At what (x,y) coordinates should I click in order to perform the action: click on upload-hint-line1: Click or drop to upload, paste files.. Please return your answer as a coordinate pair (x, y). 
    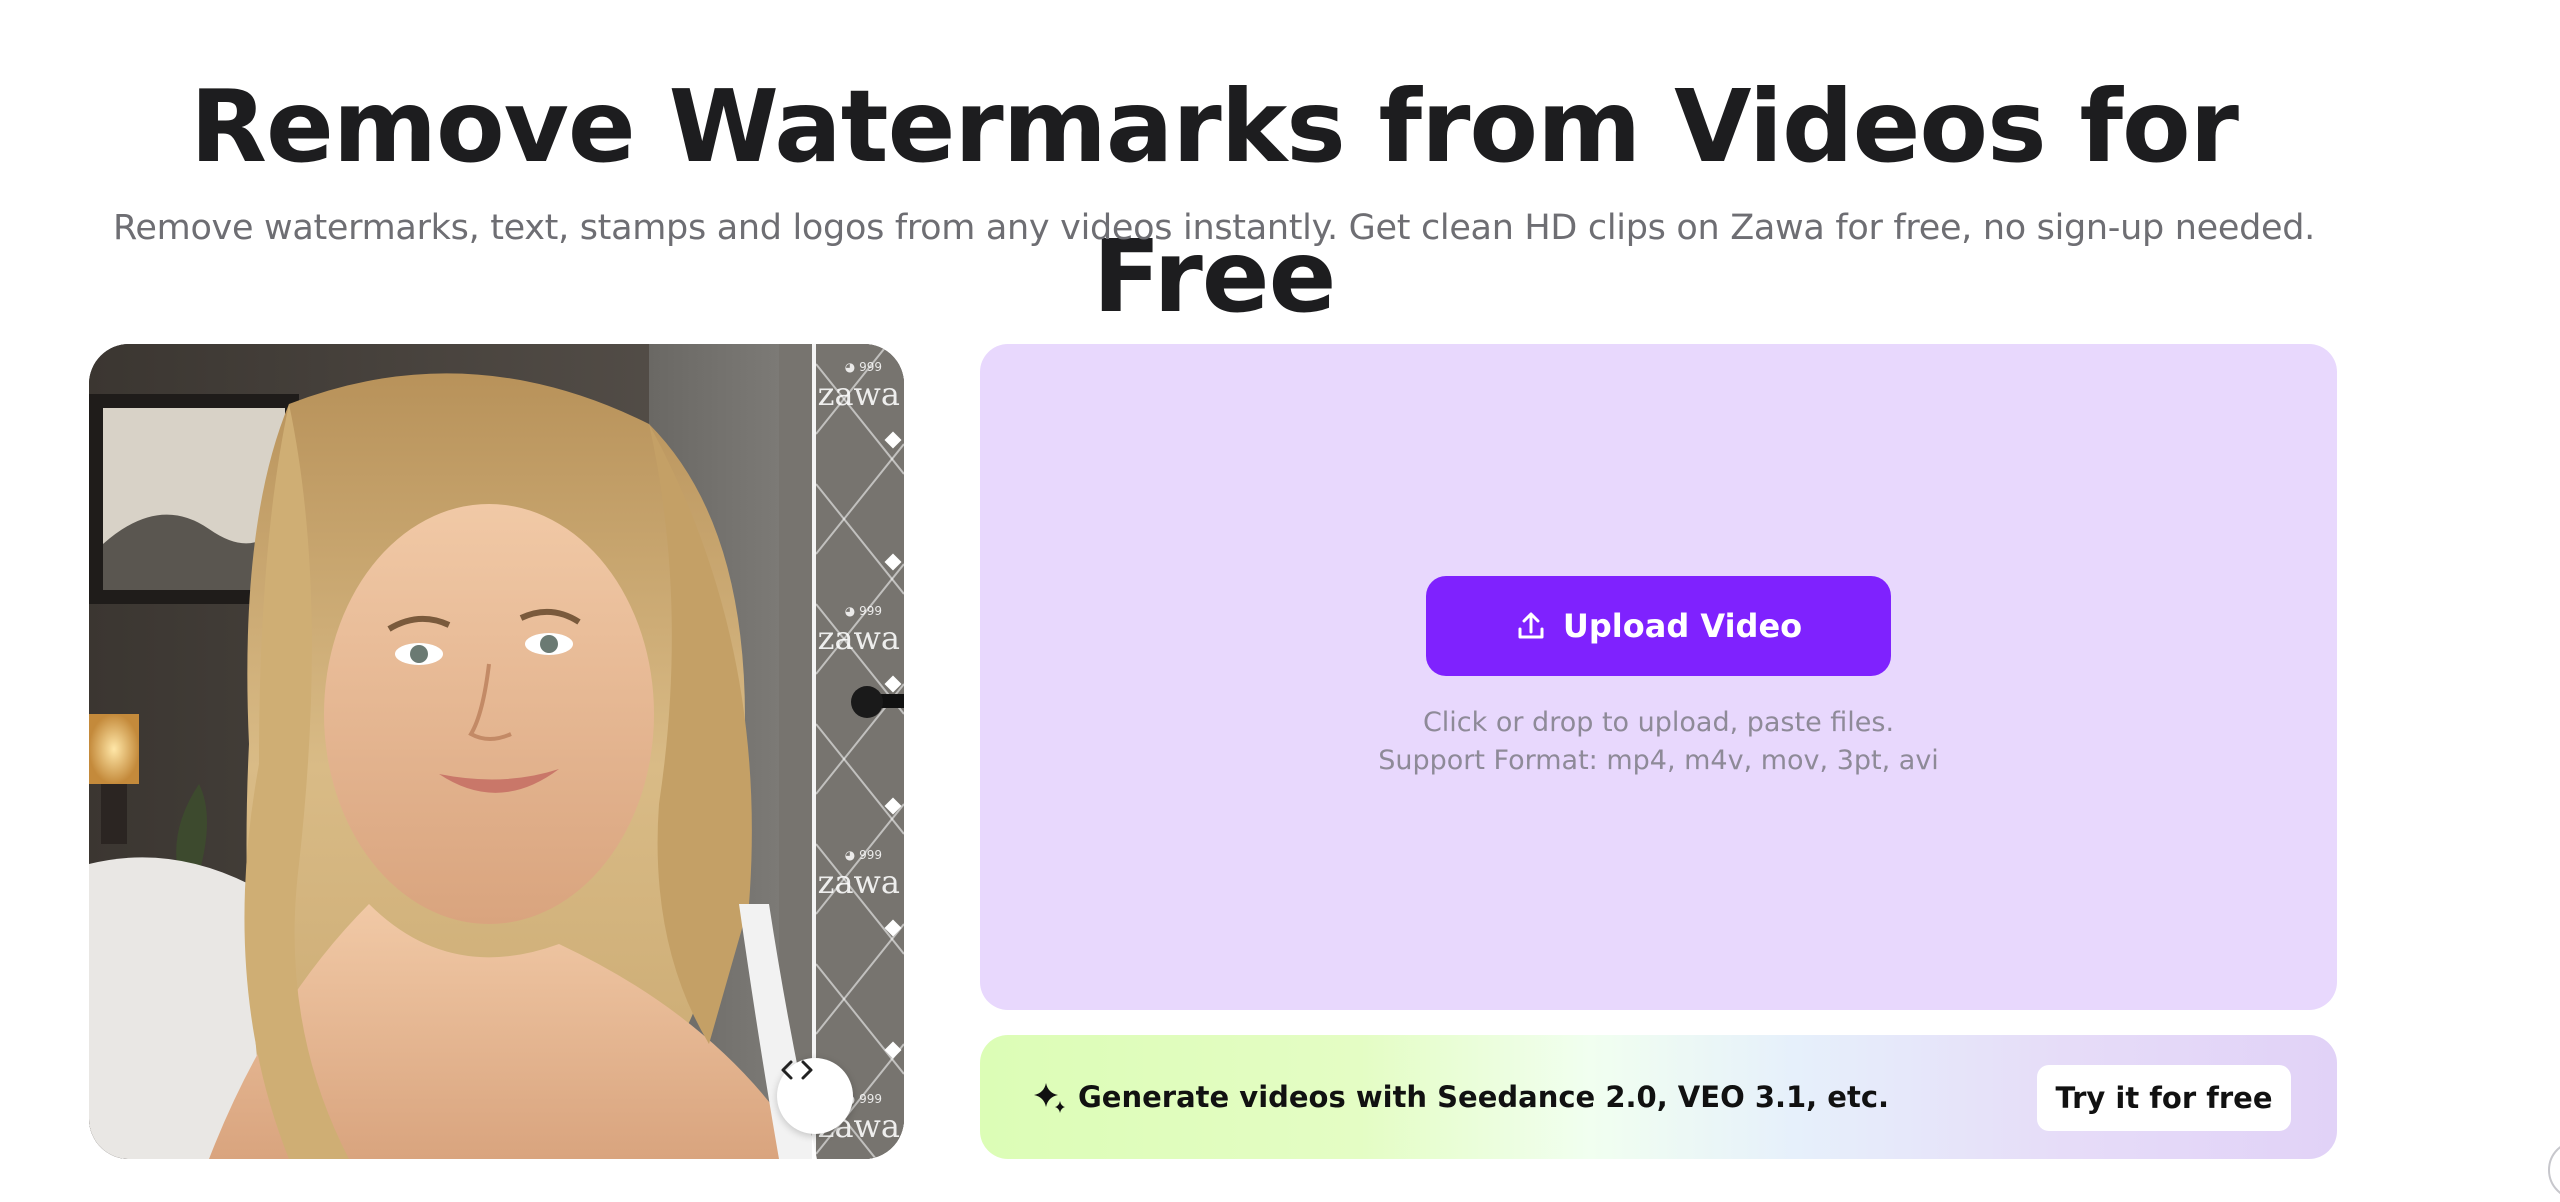
    Looking at the image, I should click on (1658, 722).